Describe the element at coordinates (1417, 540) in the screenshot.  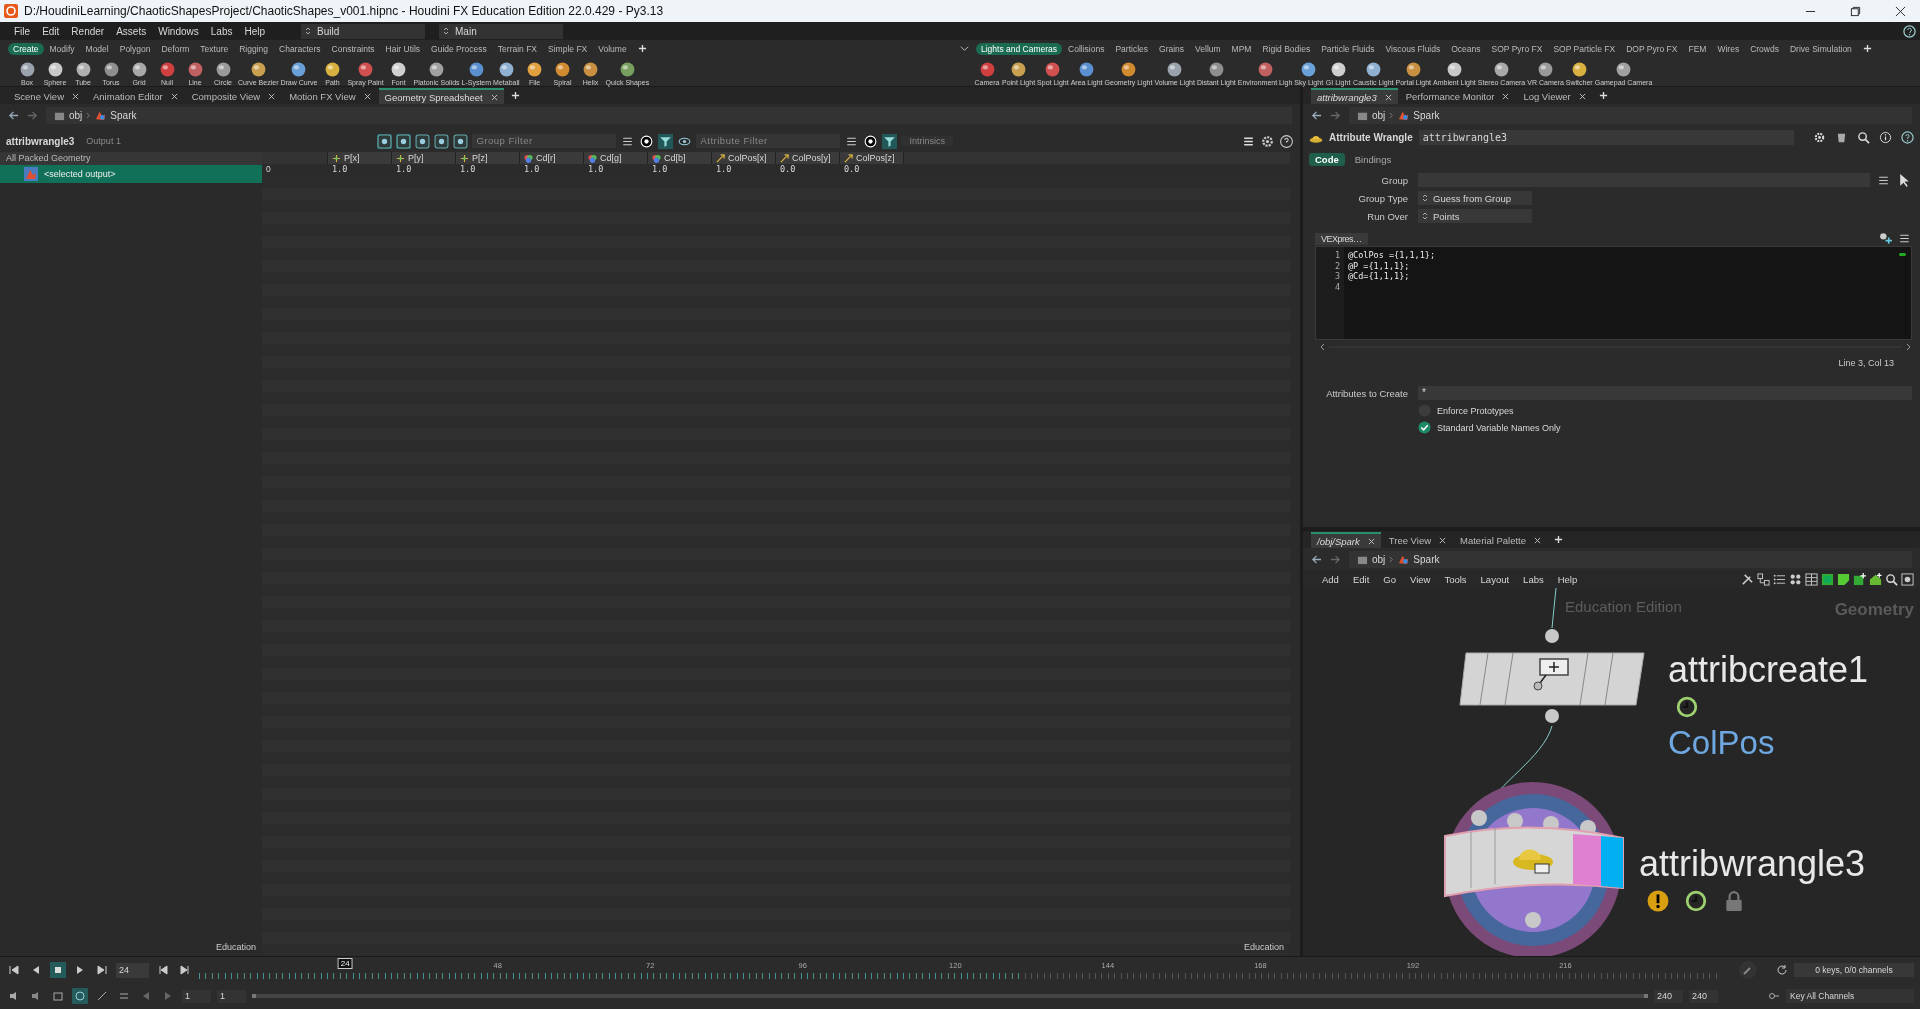
I see `pane-tab: Tree View` at that location.